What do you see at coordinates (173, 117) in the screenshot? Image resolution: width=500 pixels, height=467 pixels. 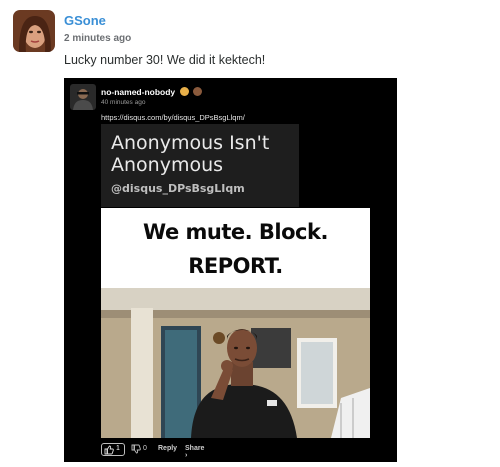 I see `embedded-link: https://disqus.com/by/disqus_DPsBsgLlqm/` at bounding box center [173, 117].